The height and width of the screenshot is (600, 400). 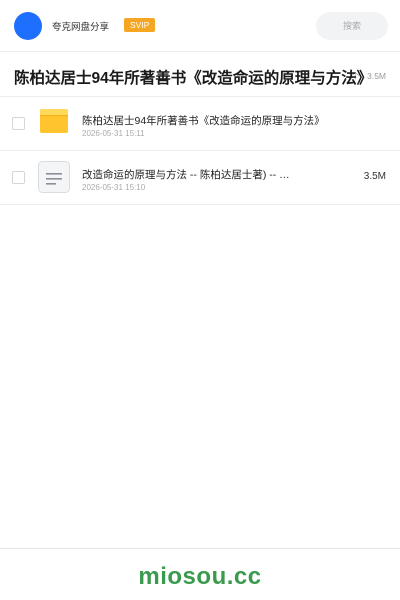 What do you see at coordinates (81, 27) in the screenshot?
I see `username: 夸克网盘分享` at bounding box center [81, 27].